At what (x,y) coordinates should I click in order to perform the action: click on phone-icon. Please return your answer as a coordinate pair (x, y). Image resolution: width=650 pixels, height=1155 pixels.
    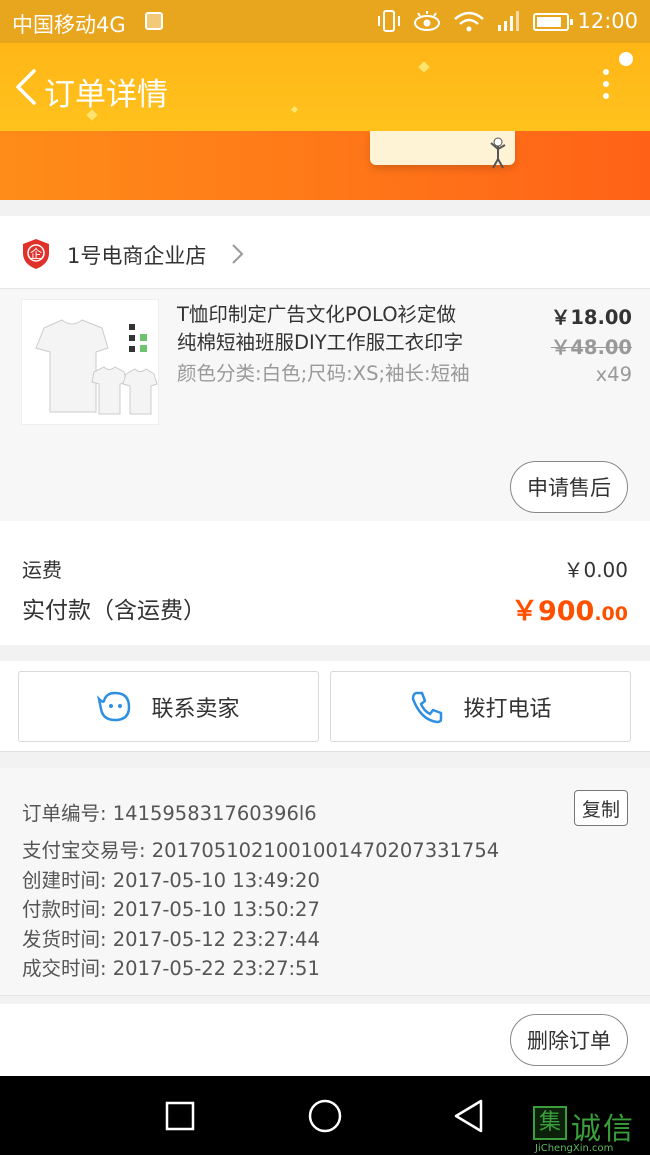
    Looking at the image, I should click on (427, 707).